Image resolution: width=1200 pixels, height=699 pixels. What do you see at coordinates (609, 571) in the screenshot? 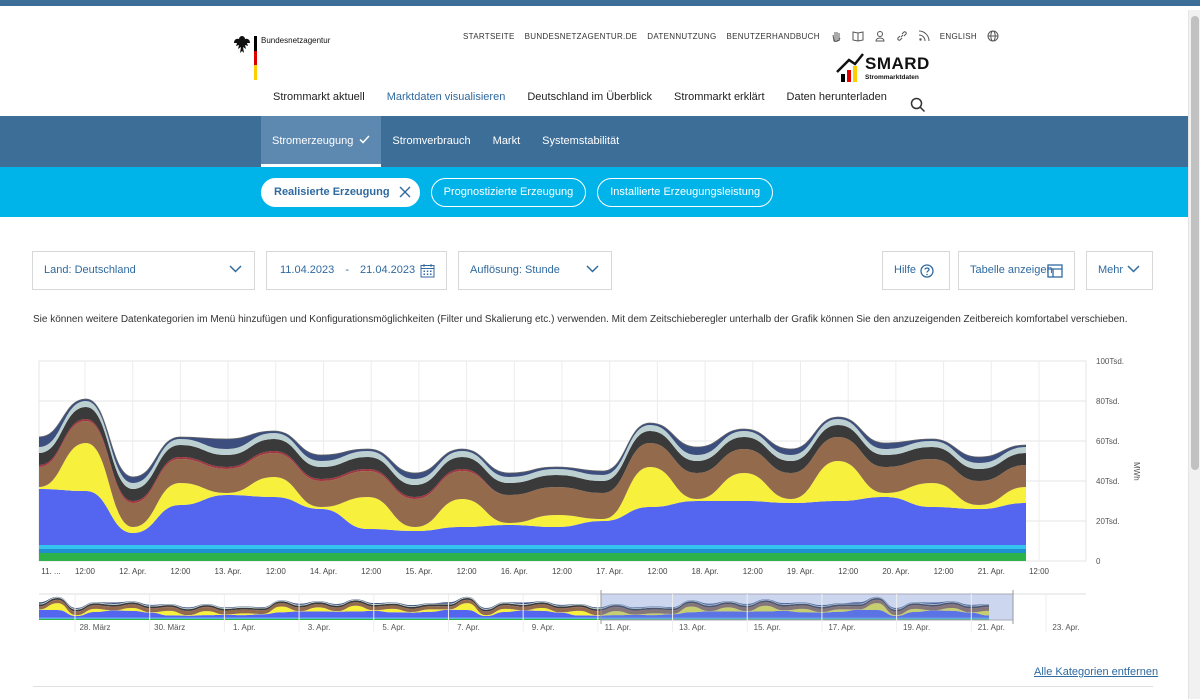
I see `x-tick-label: 17. Apr.` at bounding box center [609, 571].